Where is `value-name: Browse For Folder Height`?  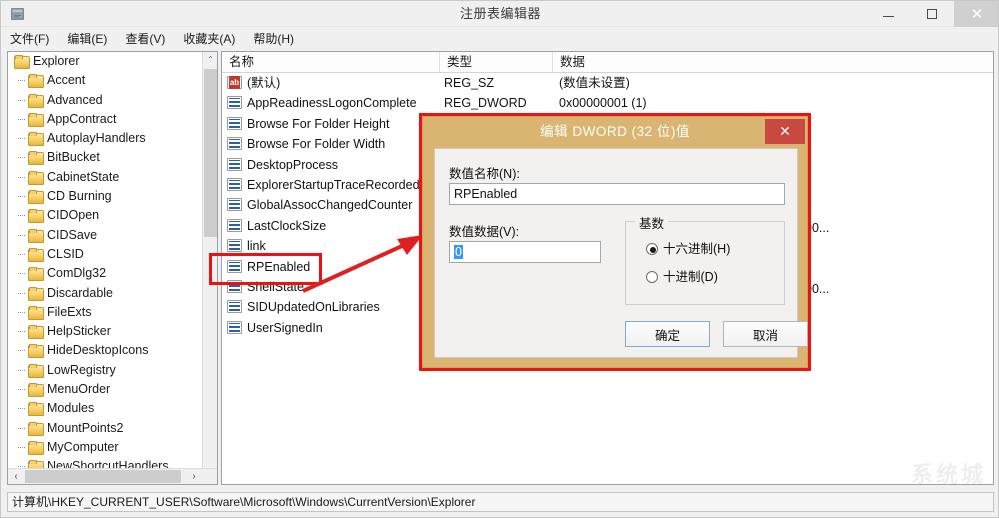
value-name: Browse For Folder Height is located at coordinates (308, 124).